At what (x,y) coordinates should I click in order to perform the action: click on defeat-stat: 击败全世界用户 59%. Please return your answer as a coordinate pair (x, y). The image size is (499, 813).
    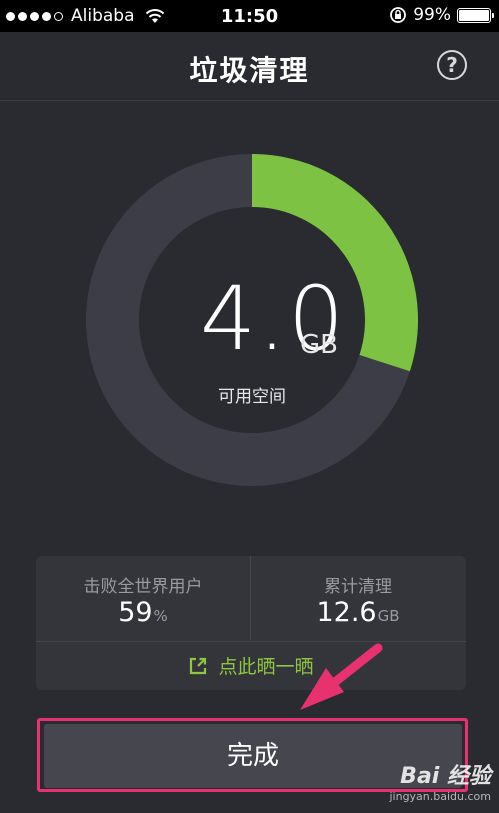
    Looking at the image, I should click on (143, 598).